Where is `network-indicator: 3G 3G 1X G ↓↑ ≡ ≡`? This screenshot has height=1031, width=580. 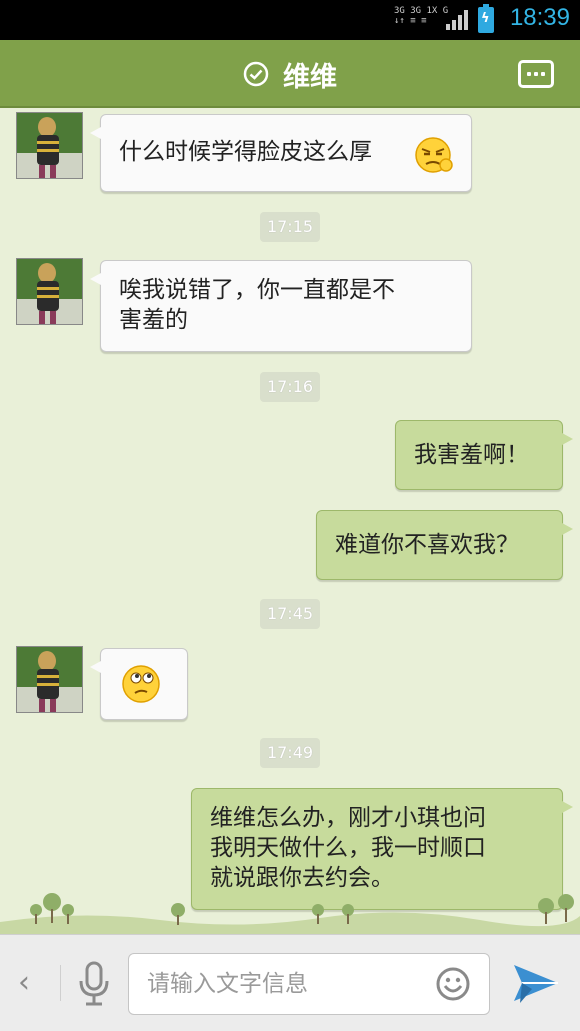
network-indicator: 3G 3G 1X G ↓↑ ≡ ≡ is located at coordinates (421, 16).